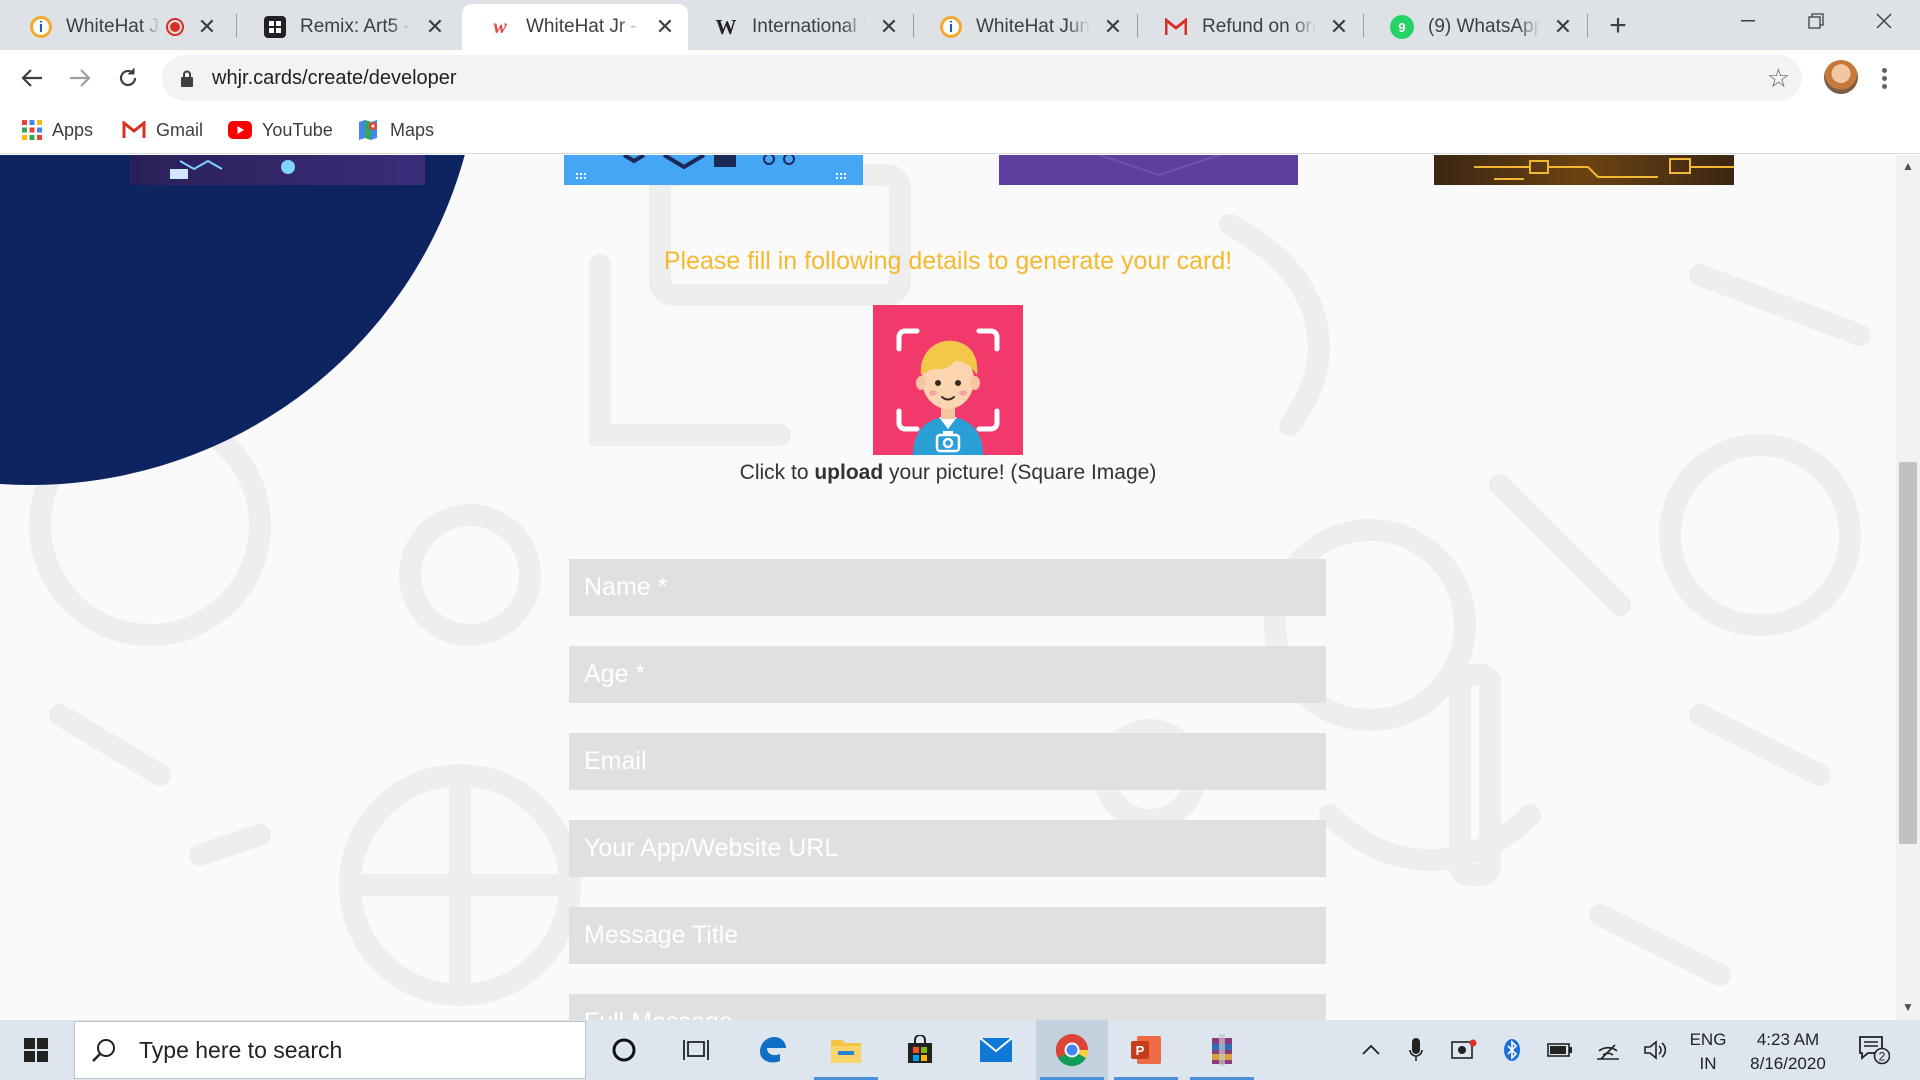 The width and height of the screenshot is (1920, 1080). I want to click on page-scrollbar: ▲ ▼, so click(1908, 587).